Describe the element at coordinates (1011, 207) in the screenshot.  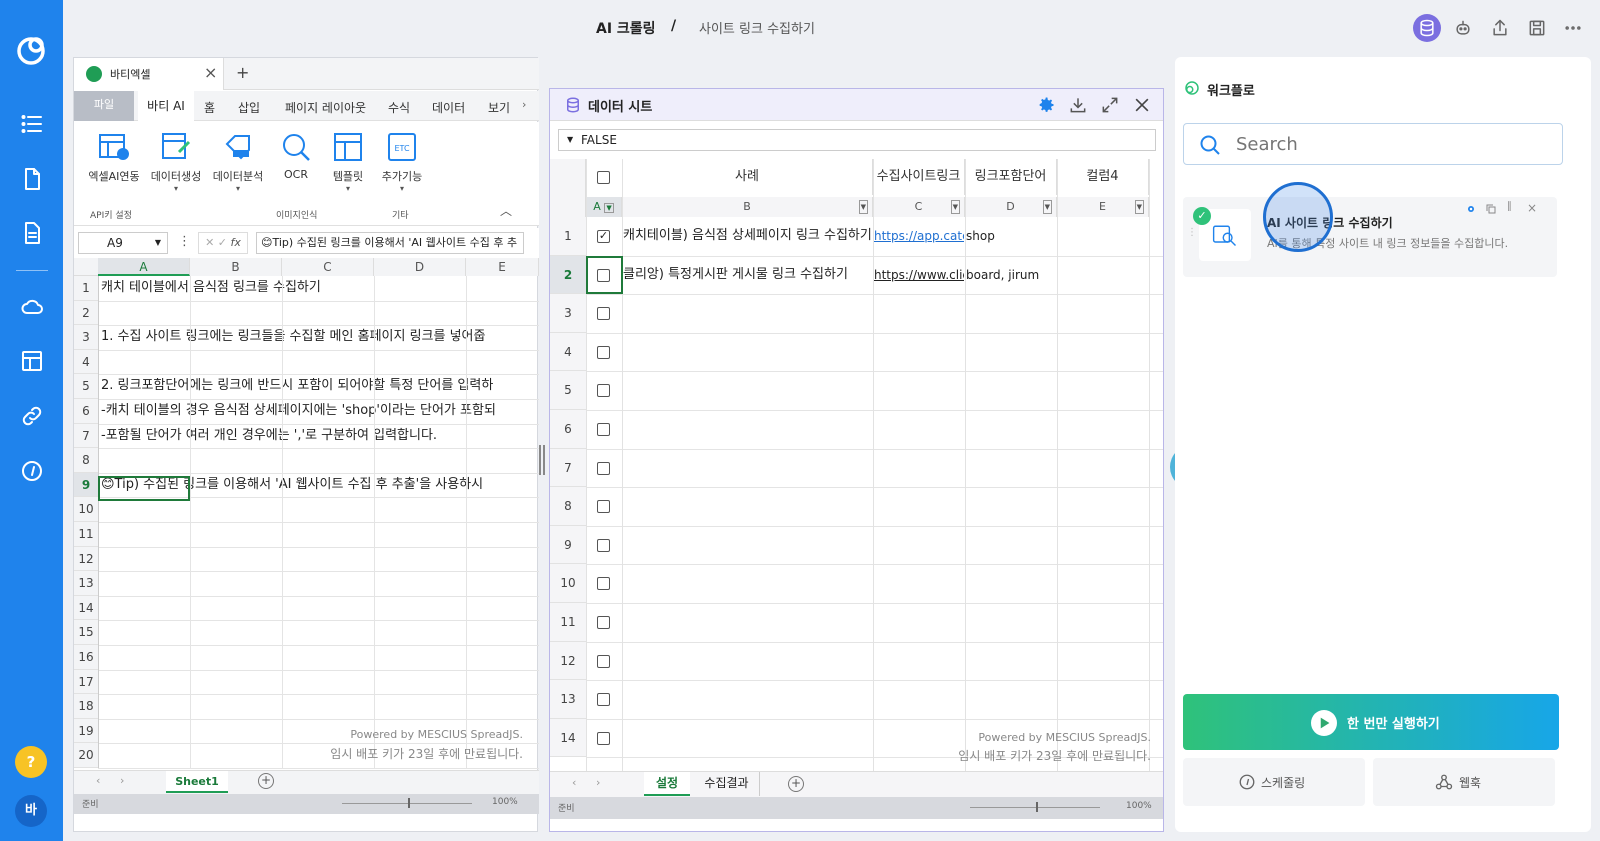
I see `col-d: D ▼` at that location.